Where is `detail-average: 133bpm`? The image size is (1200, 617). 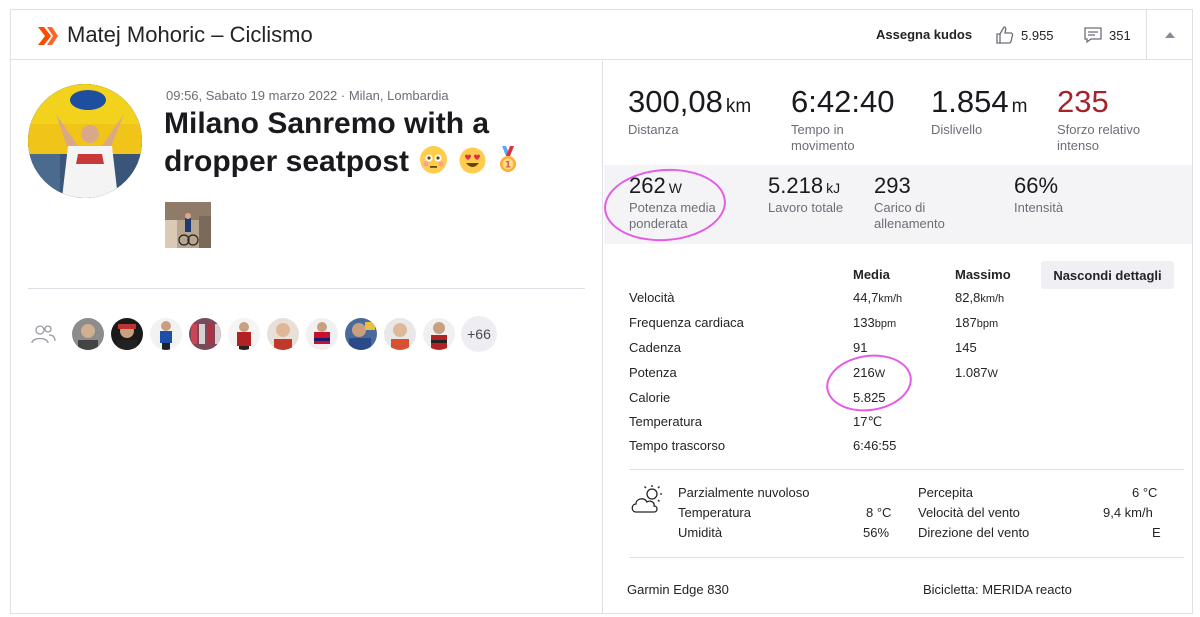 detail-average: 133bpm is located at coordinates (874, 322).